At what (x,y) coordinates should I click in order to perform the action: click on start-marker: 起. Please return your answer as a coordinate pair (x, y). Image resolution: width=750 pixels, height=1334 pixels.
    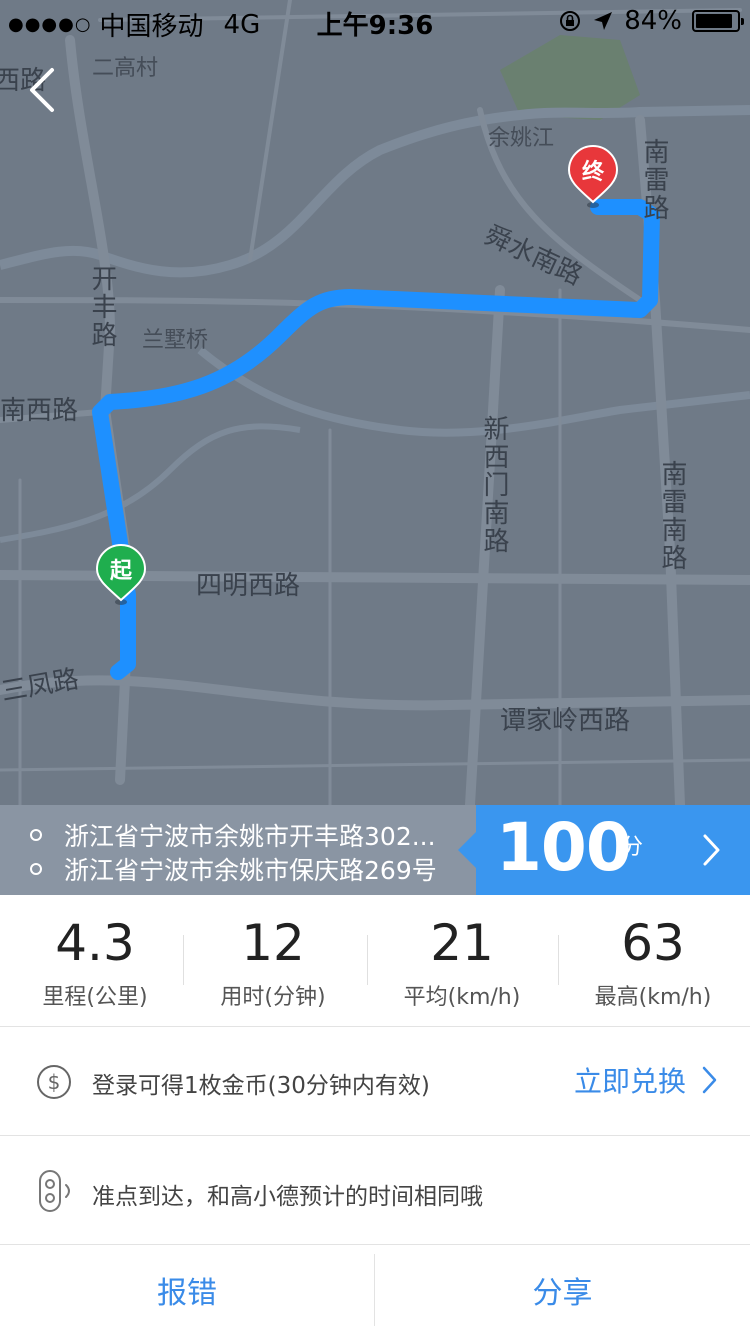
    Looking at the image, I should click on (121, 574).